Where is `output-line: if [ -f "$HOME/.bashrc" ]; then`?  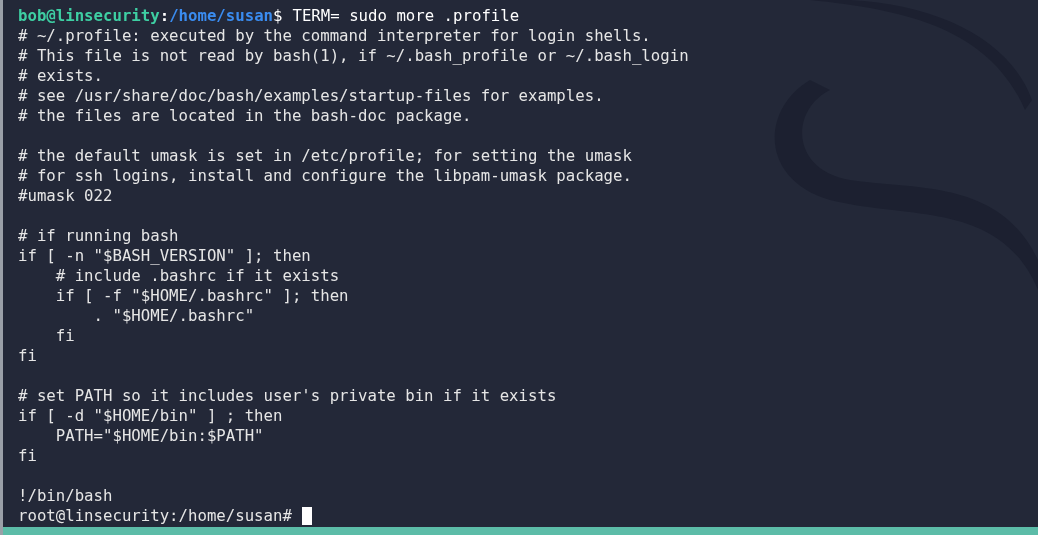 output-line: if [ -f "$HOME/.bashrc" ]; then is located at coordinates (201, 296).